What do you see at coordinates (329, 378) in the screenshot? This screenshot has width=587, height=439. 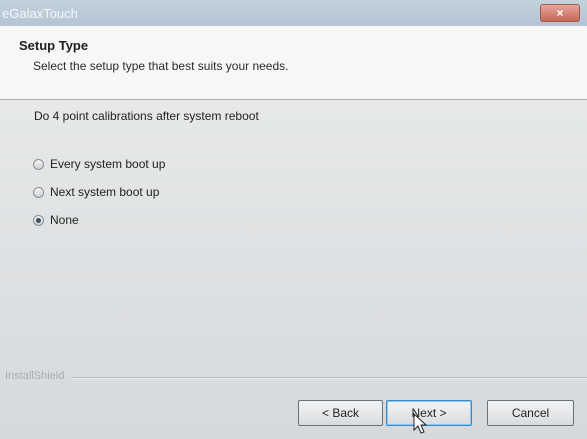 I see `footer-divider` at bounding box center [329, 378].